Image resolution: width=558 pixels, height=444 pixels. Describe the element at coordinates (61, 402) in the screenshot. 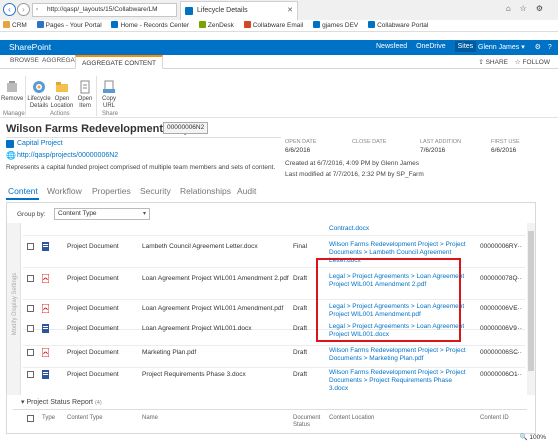

I see `group-header-status-report: ▾ Project Status Report (4)` at that location.